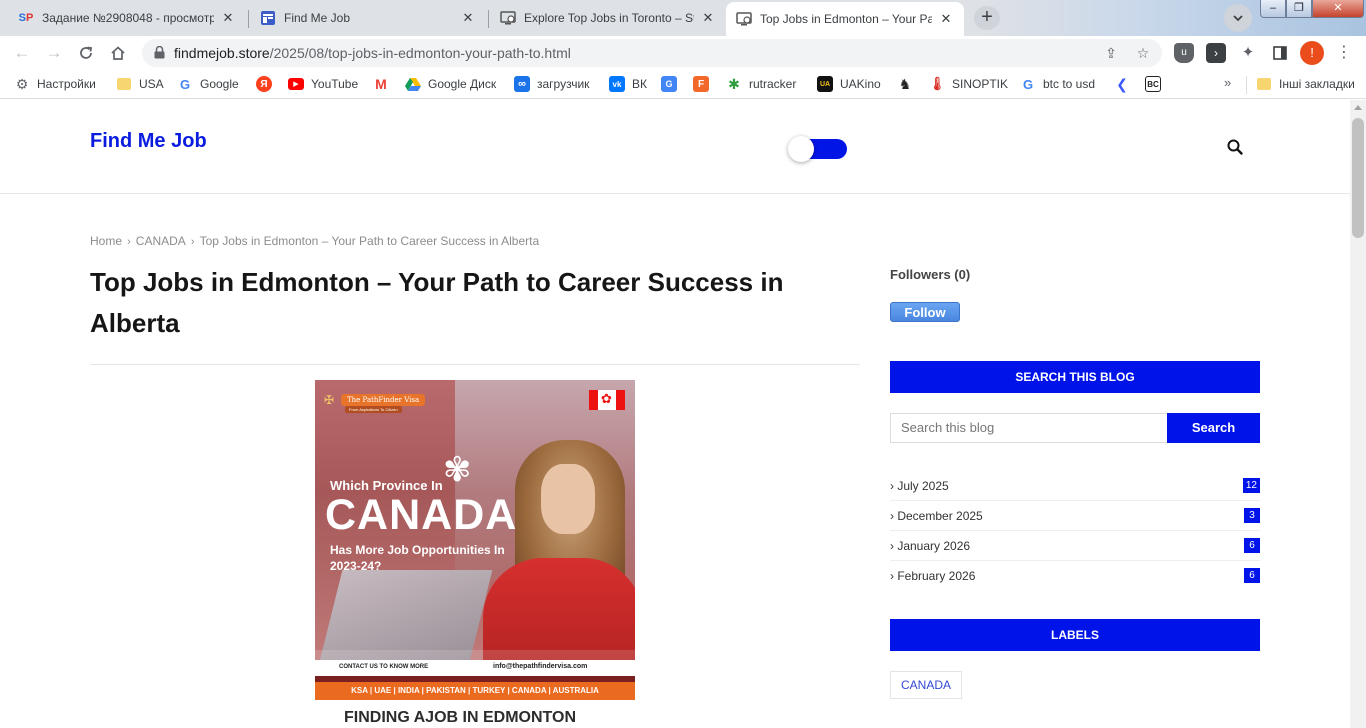 Image resolution: width=1366 pixels, height=728 pixels. I want to click on reload-icon, so click(86, 52).